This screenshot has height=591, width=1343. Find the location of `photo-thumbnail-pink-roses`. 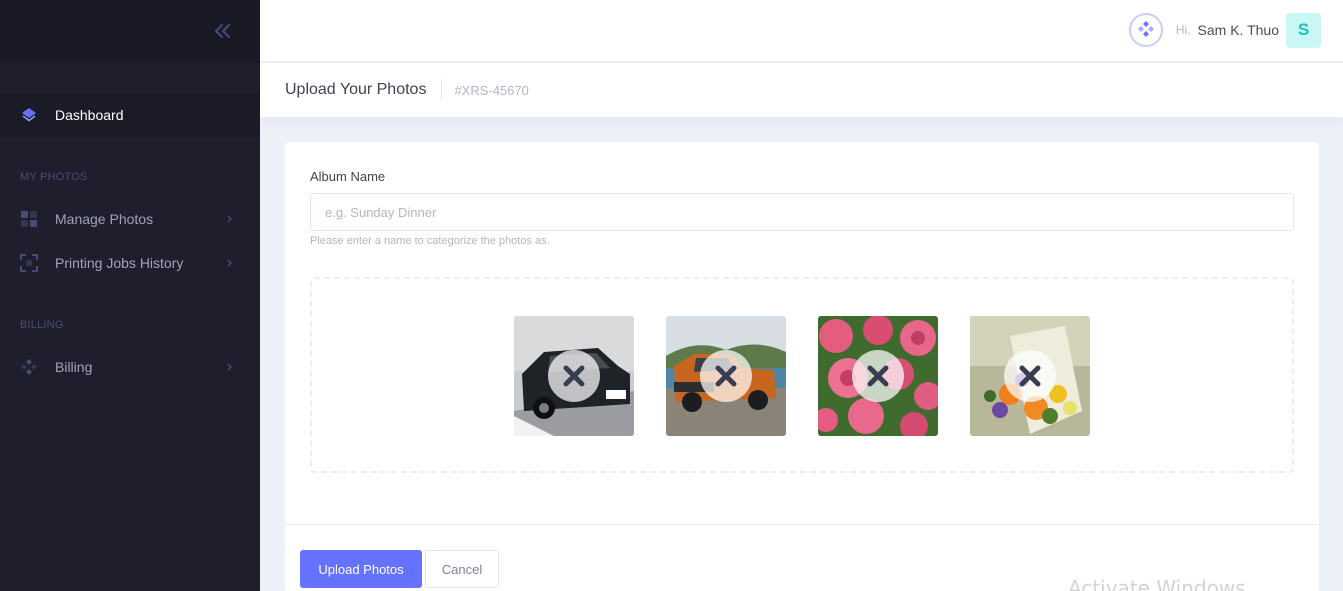

photo-thumbnail-pink-roses is located at coordinates (878, 376).